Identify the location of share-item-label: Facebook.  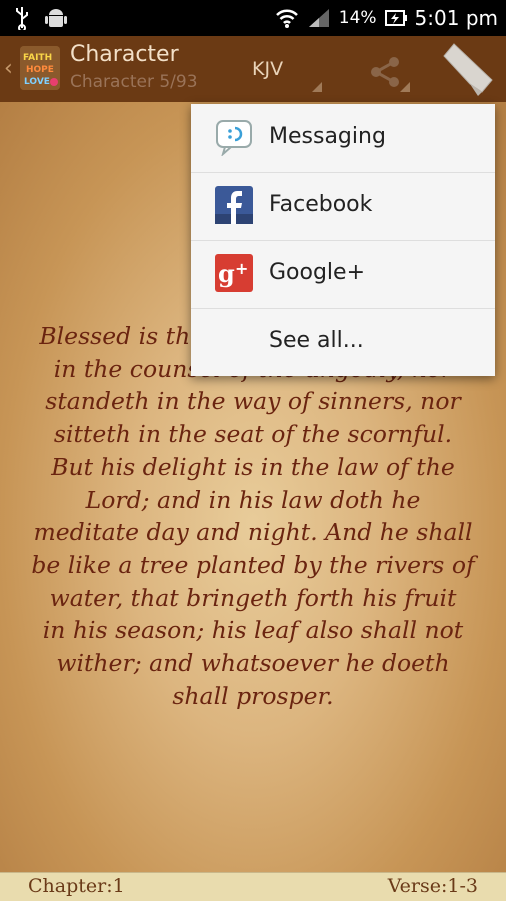
(321, 204).